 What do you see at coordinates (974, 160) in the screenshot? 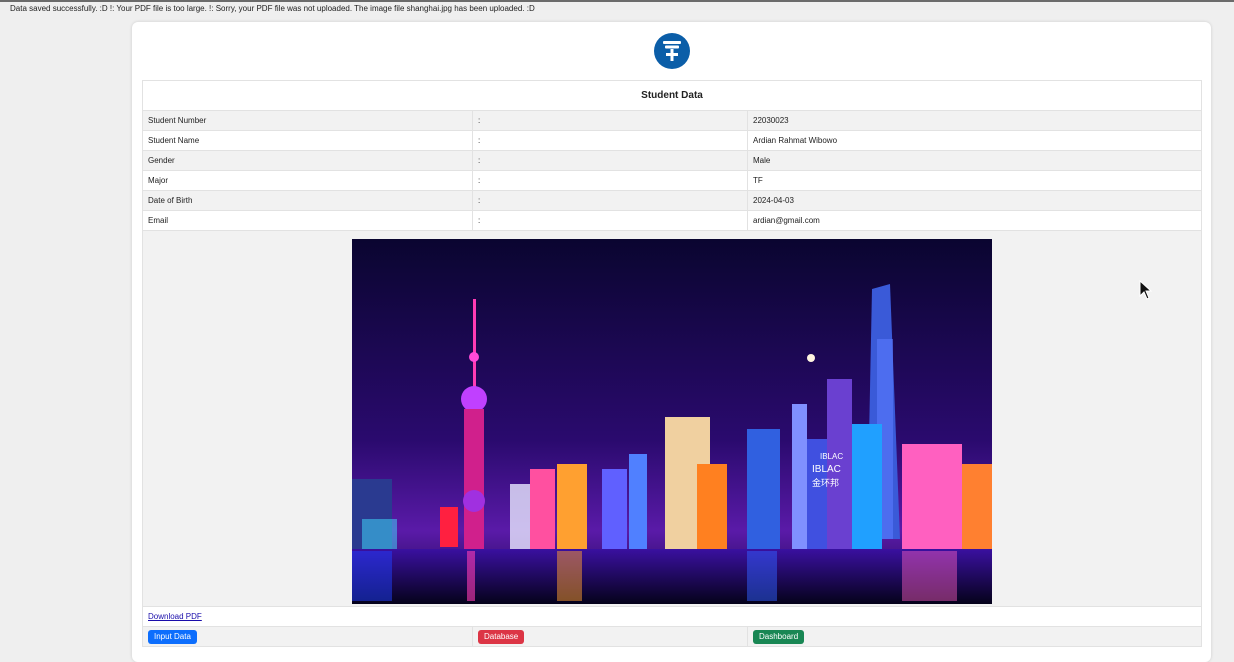
I see `row-value: Male` at bounding box center [974, 160].